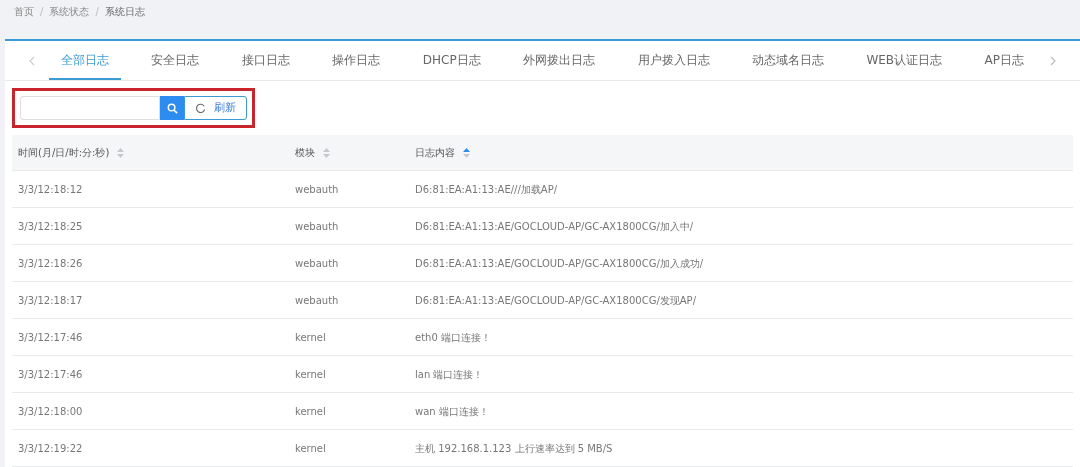 This screenshot has height=467, width=1080. Describe the element at coordinates (90, 108) in the screenshot. I see `search-field` at that location.